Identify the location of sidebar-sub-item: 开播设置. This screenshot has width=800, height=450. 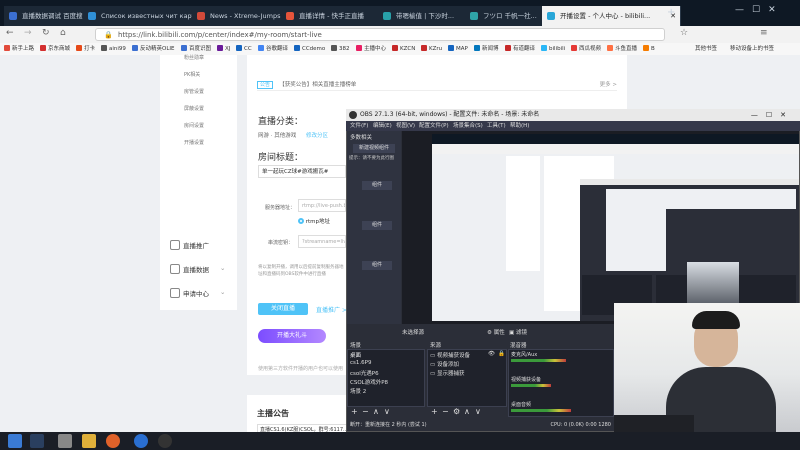
(194, 142).